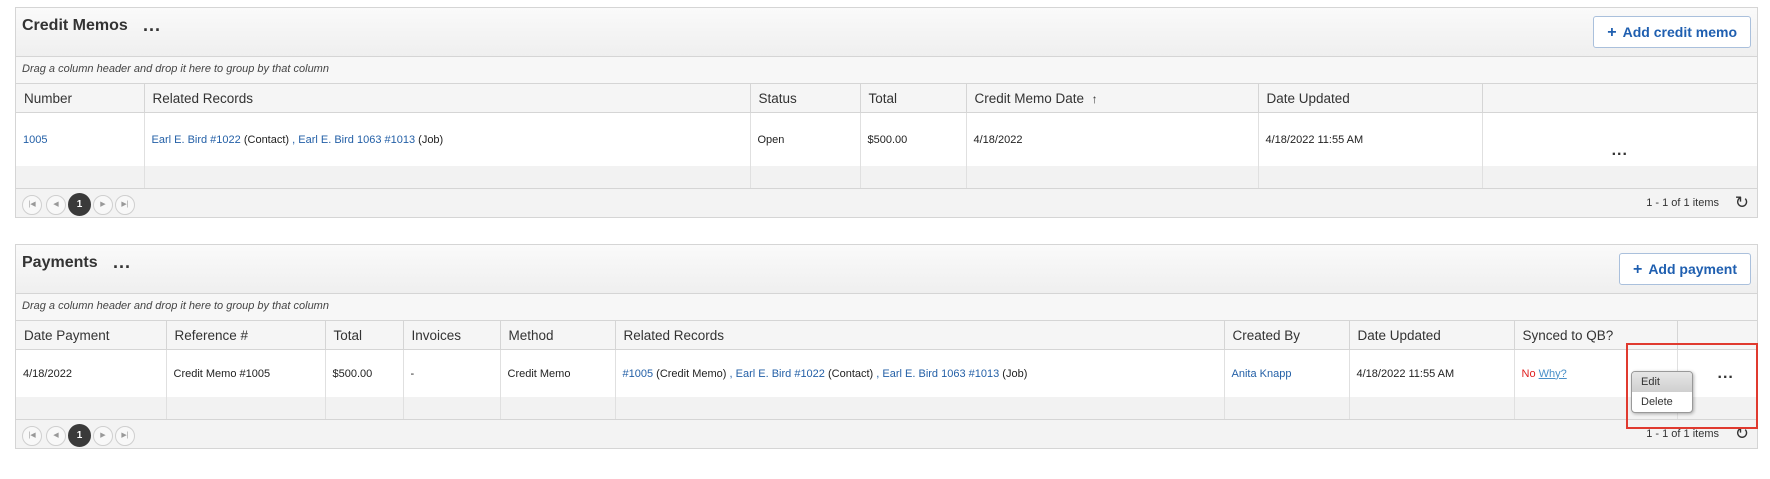 The image size is (1770, 479). I want to click on date-payment-cell: 4/18/2022, so click(91, 373).